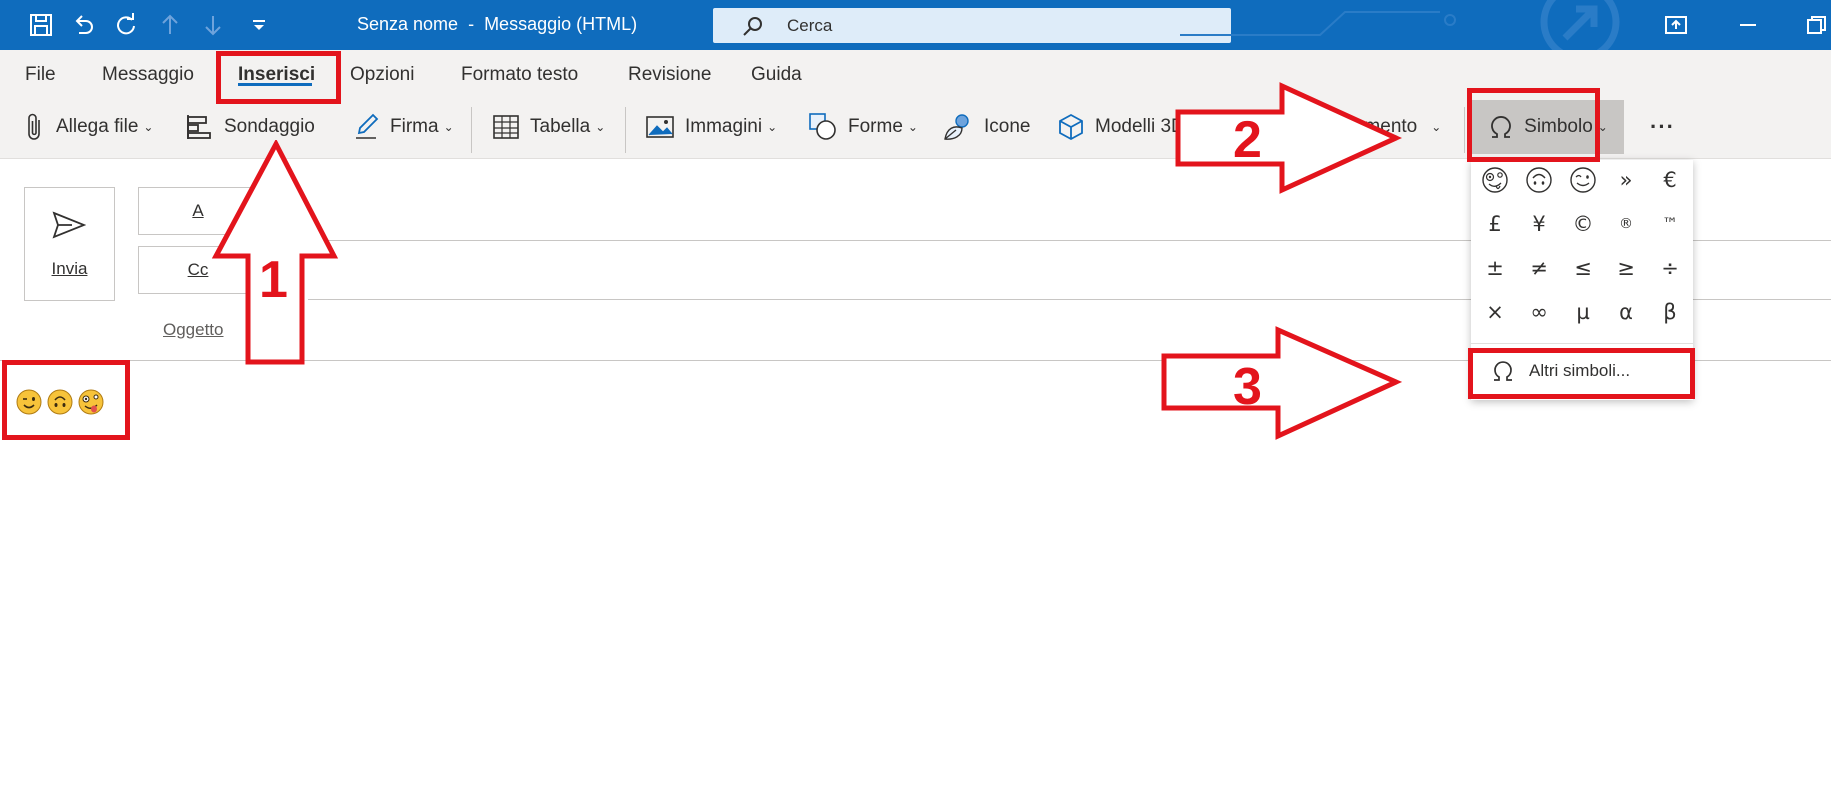 Image resolution: width=1831 pixels, height=809 pixels. Describe the element at coordinates (1583, 224) in the screenshot. I see `symbol-cell: ©` at that location.